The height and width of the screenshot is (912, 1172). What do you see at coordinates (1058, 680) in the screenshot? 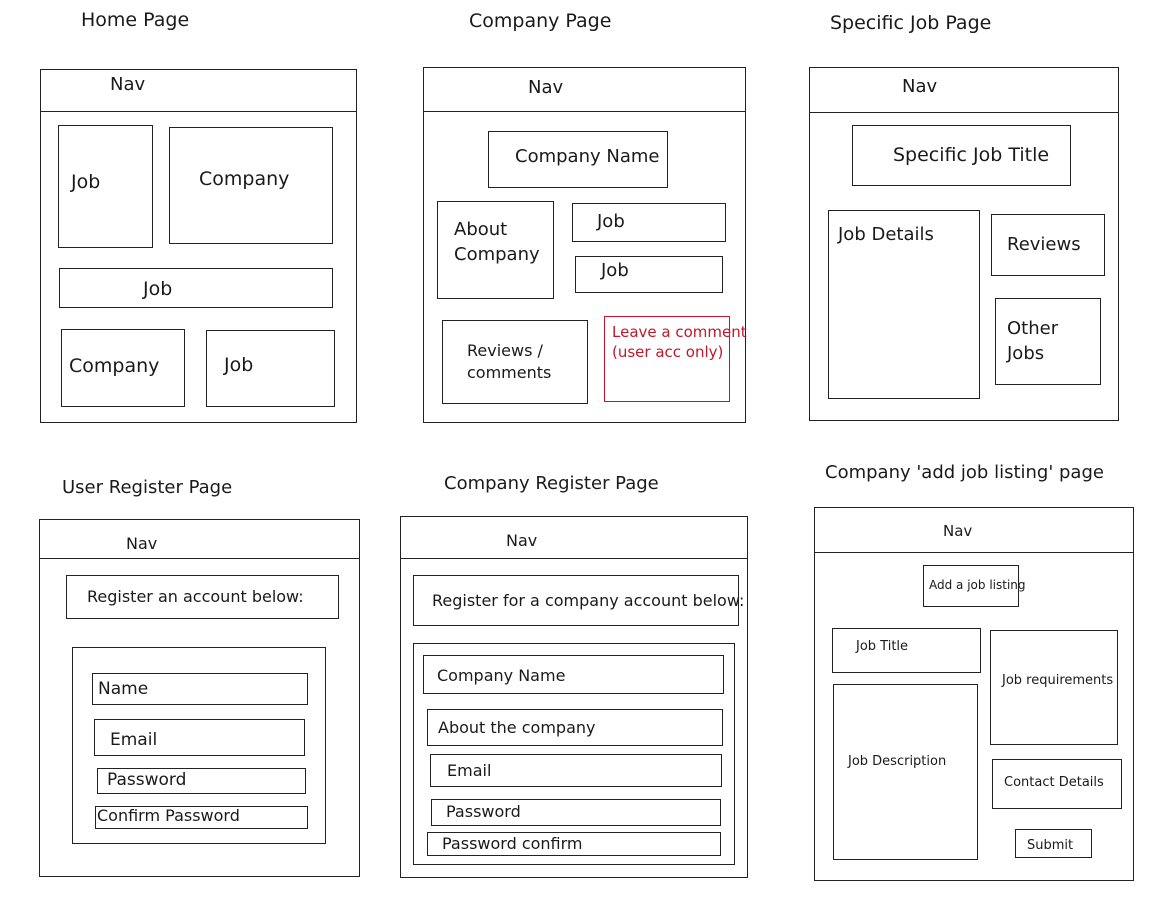
I see `job-requirements-field-label: Job requirements` at bounding box center [1058, 680].